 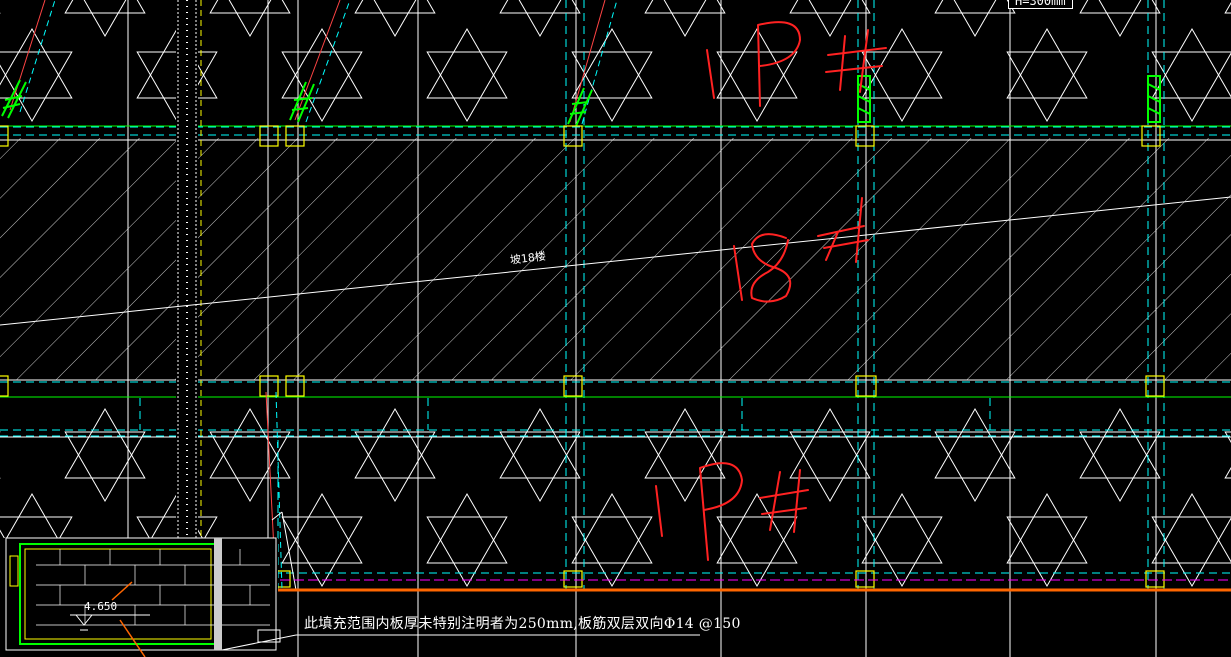 What do you see at coordinates (522, 624) in the screenshot?
I see `slab-note-text: 此填充范围内板厚未特别注明者为250mm,板筋双层双向Φ14 @150` at bounding box center [522, 624].